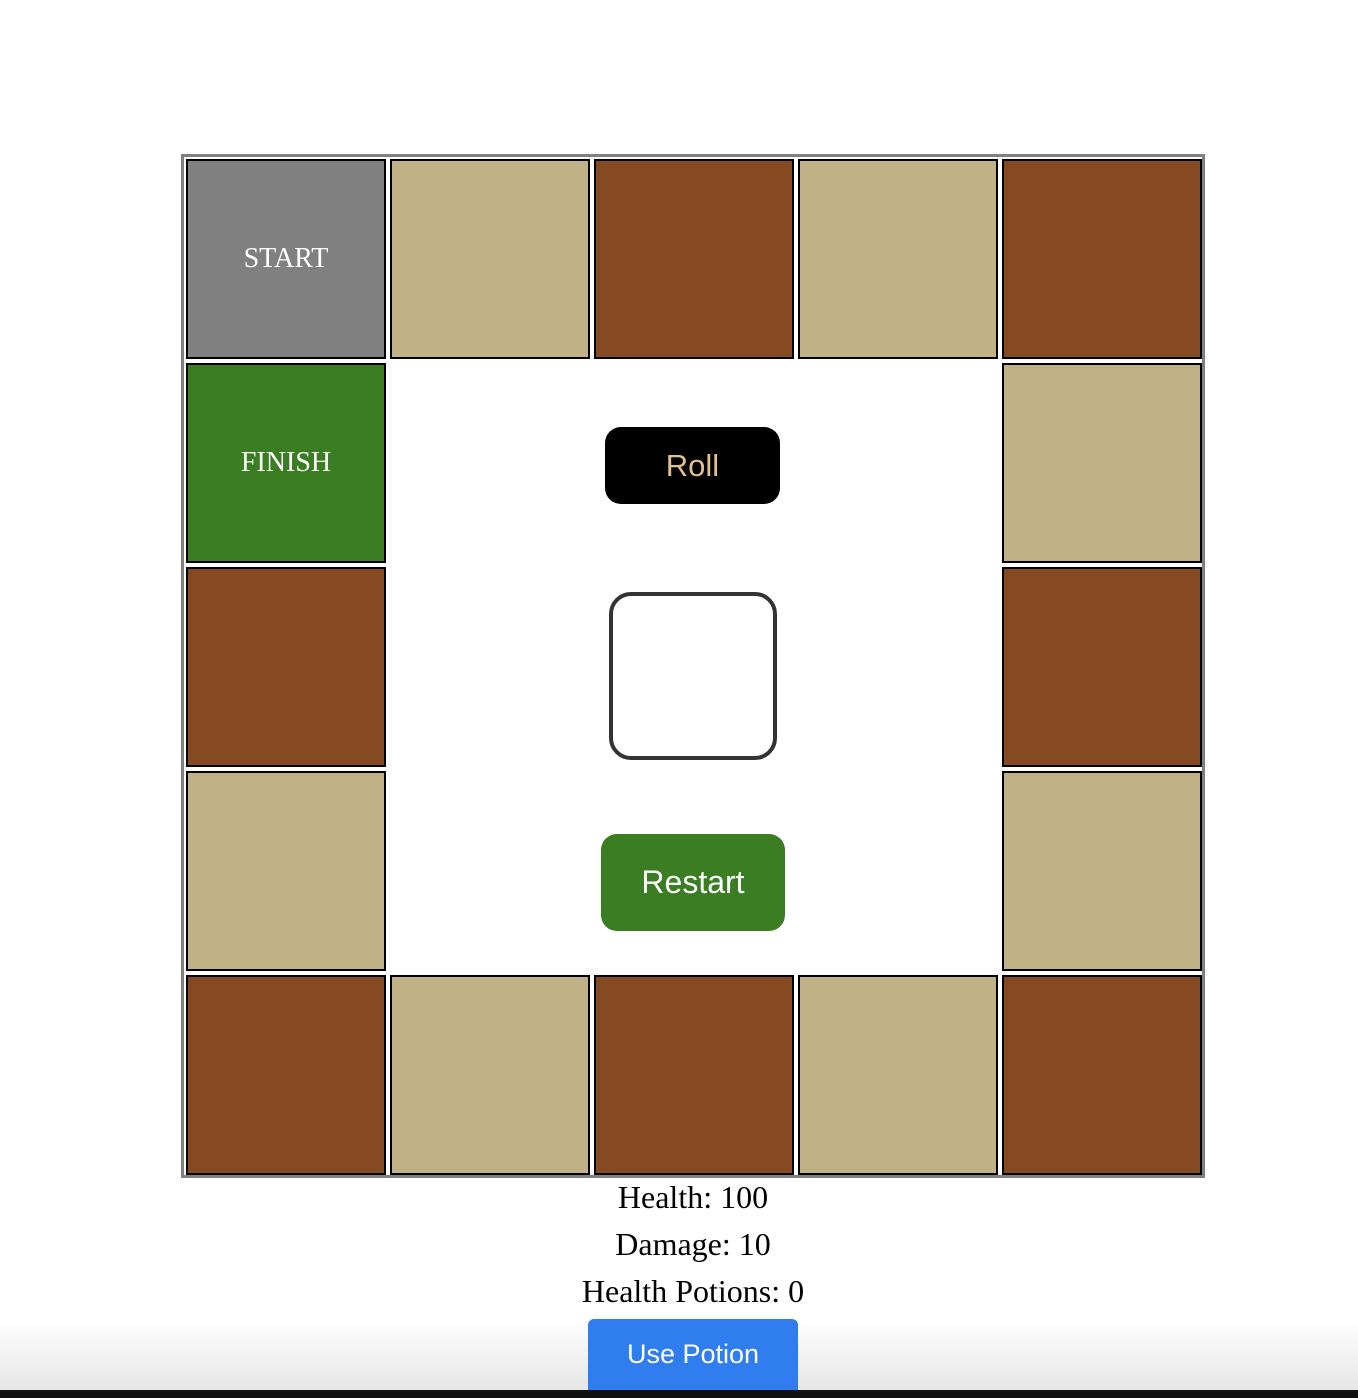  I want to click on board-tile-finish: FINISH, so click(286, 463).